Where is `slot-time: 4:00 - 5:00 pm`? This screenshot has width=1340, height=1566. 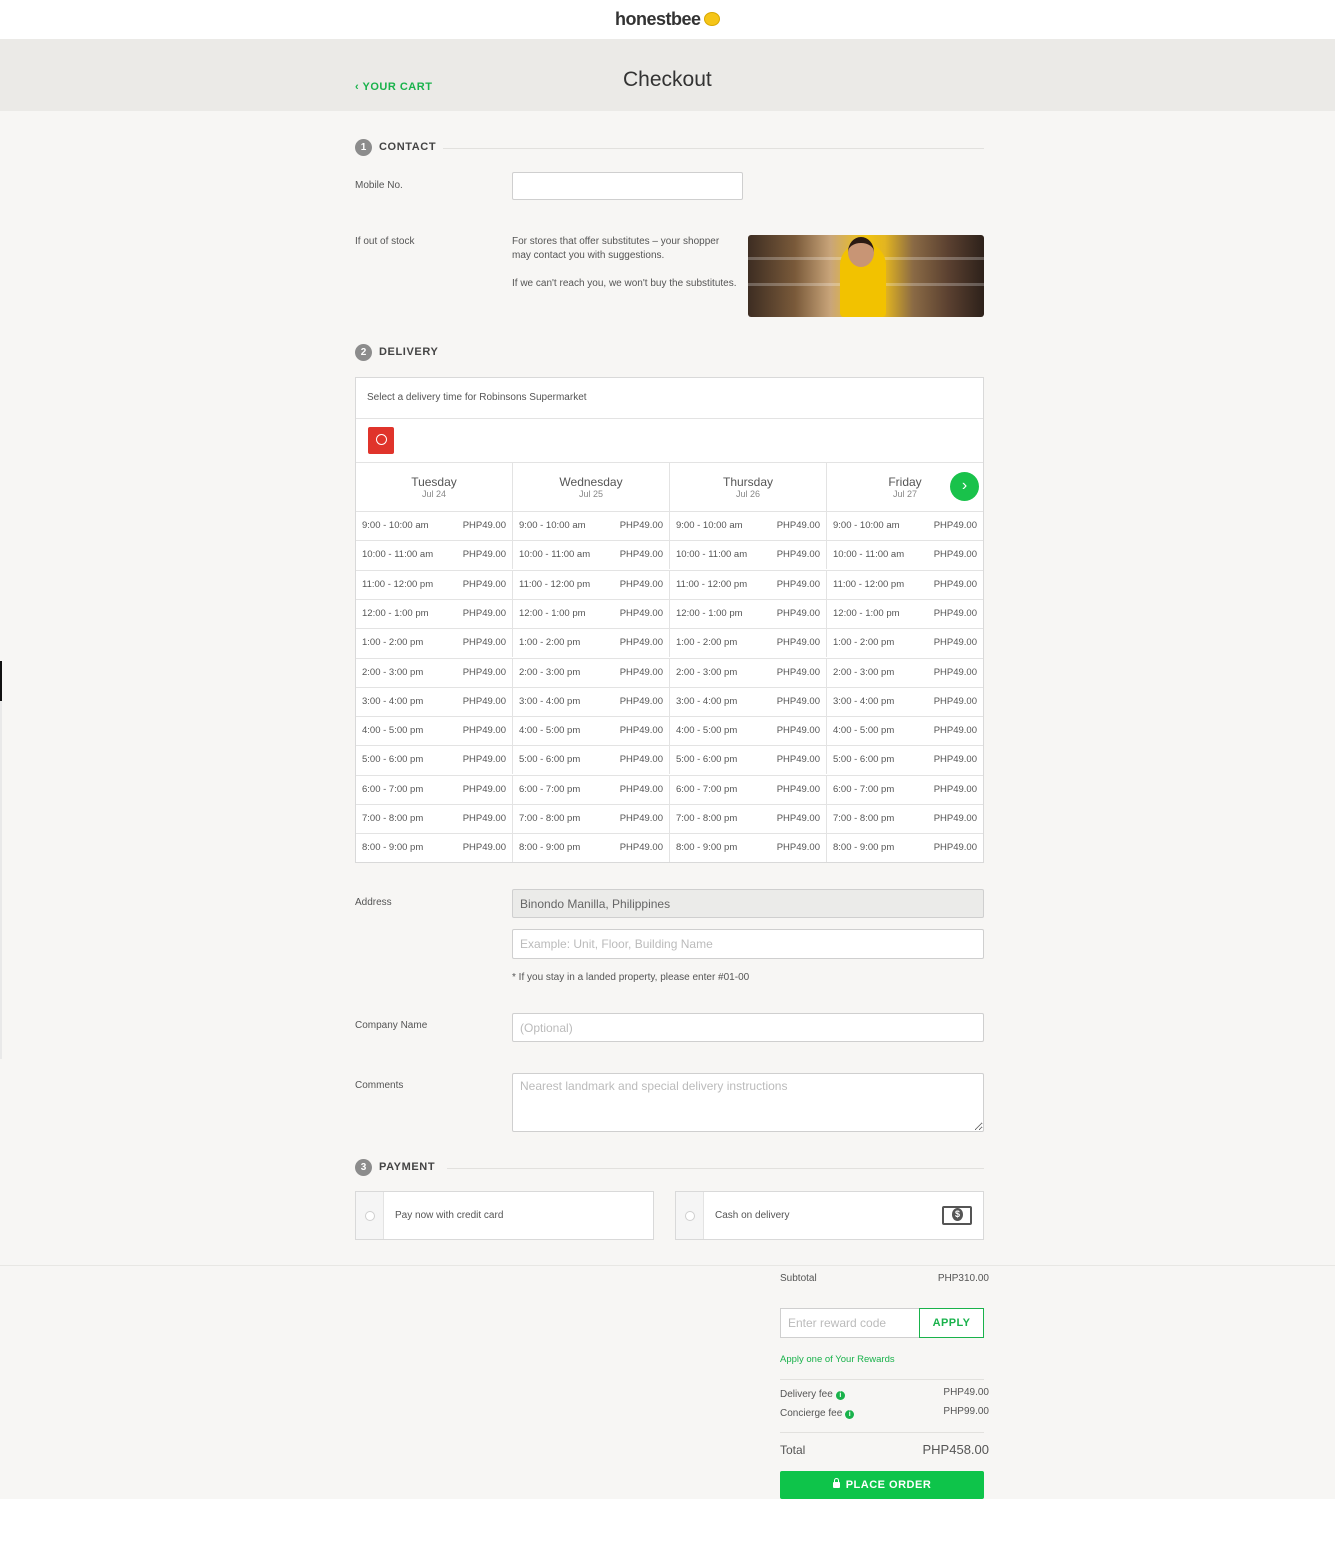
slot-time: 4:00 - 5:00 pm is located at coordinates (864, 731).